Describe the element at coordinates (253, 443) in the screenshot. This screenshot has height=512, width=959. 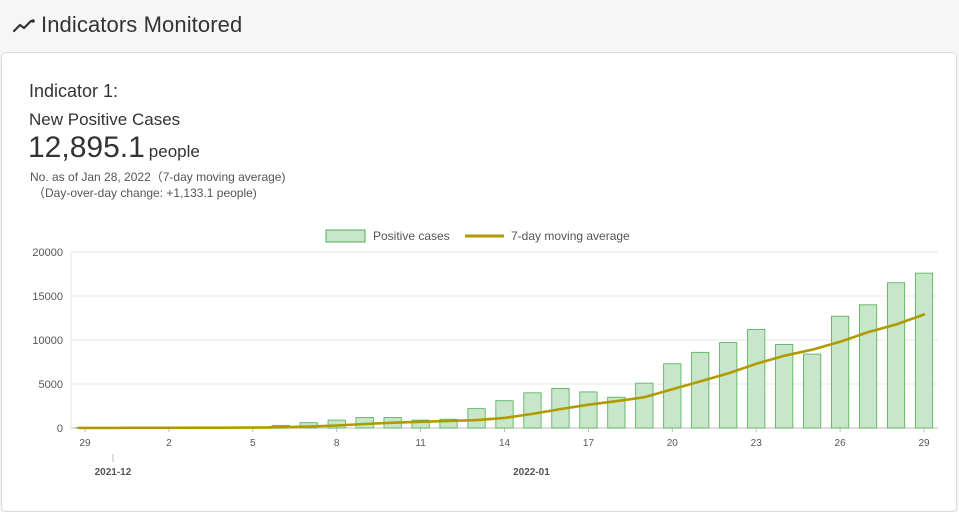
I see `x-tick-label: 5` at that location.